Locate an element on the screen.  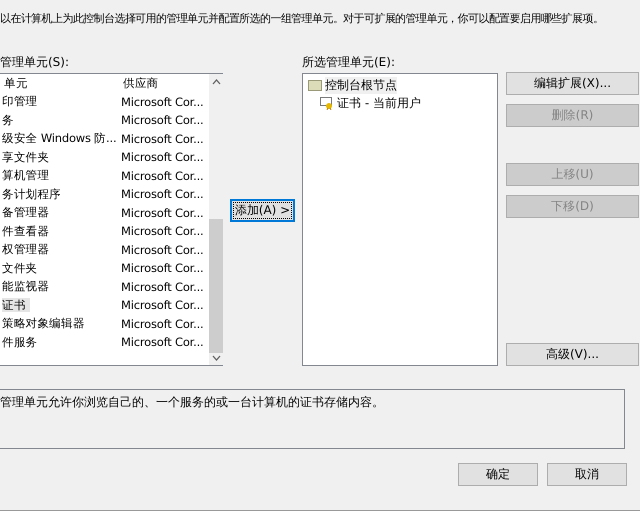
snapin-name: 件服务 is located at coordinates (22, 341).